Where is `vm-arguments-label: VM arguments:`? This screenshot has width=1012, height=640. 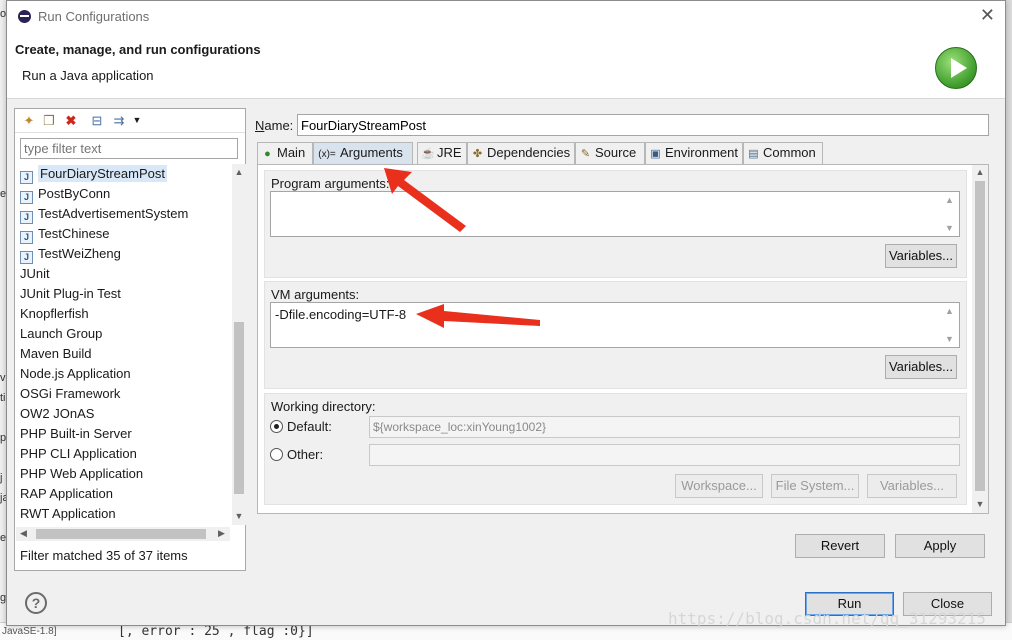 vm-arguments-label: VM arguments: is located at coordinates (315, 294).